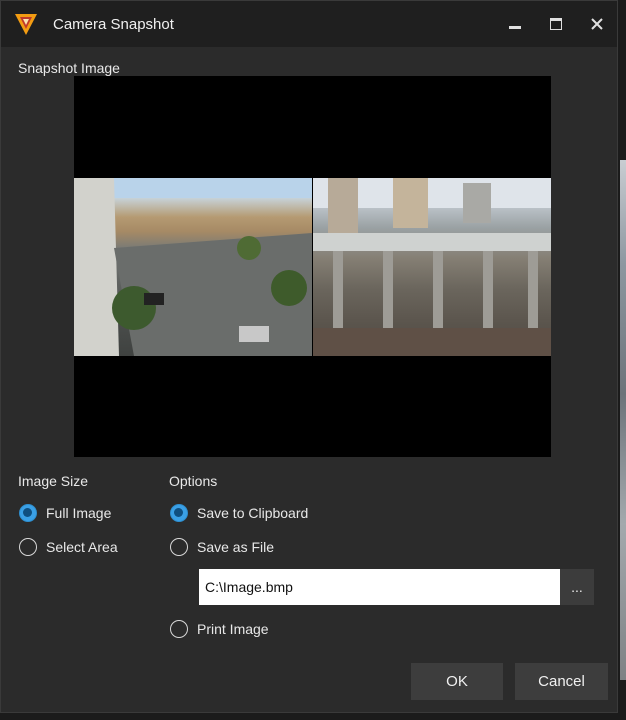 Image resolution: width=626 pixels, height=720 pixels. What do you see at coordinates (514, 24) in the screenshot?
I see `minimize-button` at bounding box center [514, 24].